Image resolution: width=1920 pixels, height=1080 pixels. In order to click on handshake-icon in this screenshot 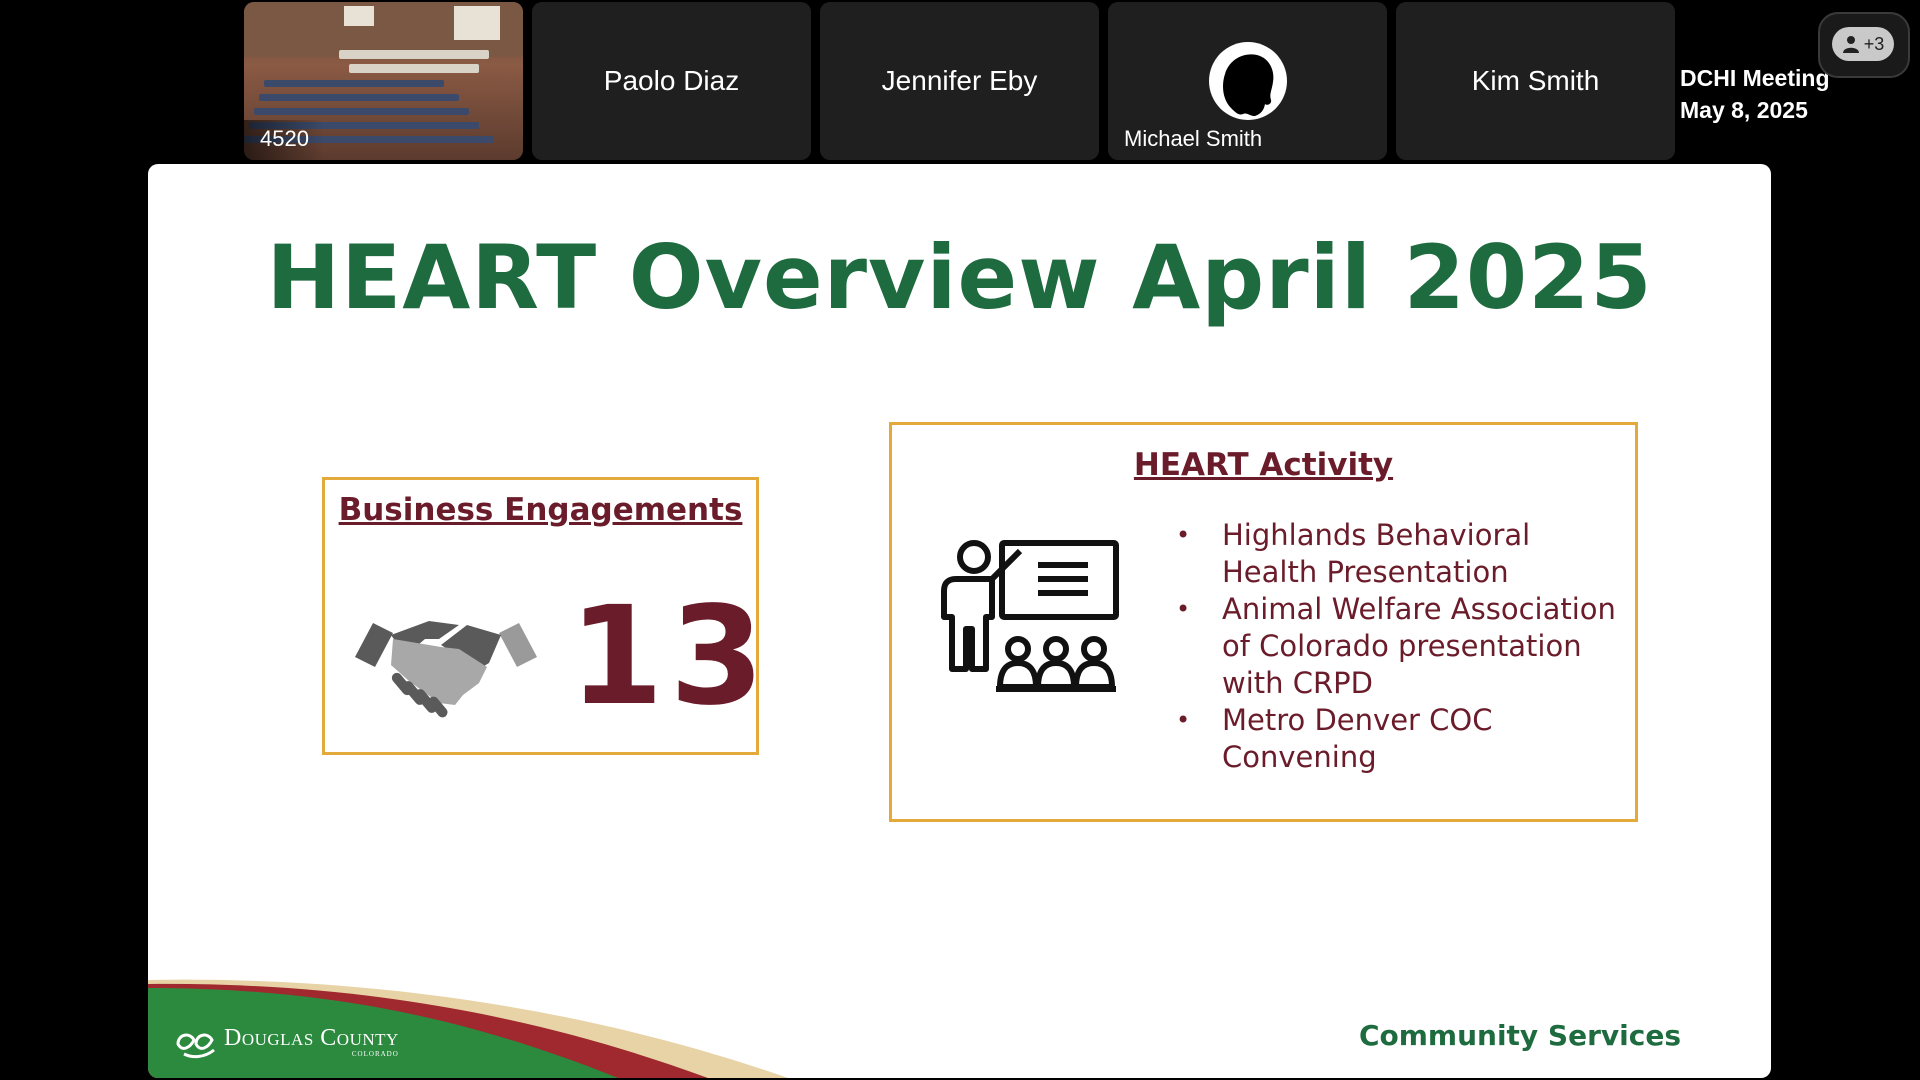, I will do `click(446, 669)`.